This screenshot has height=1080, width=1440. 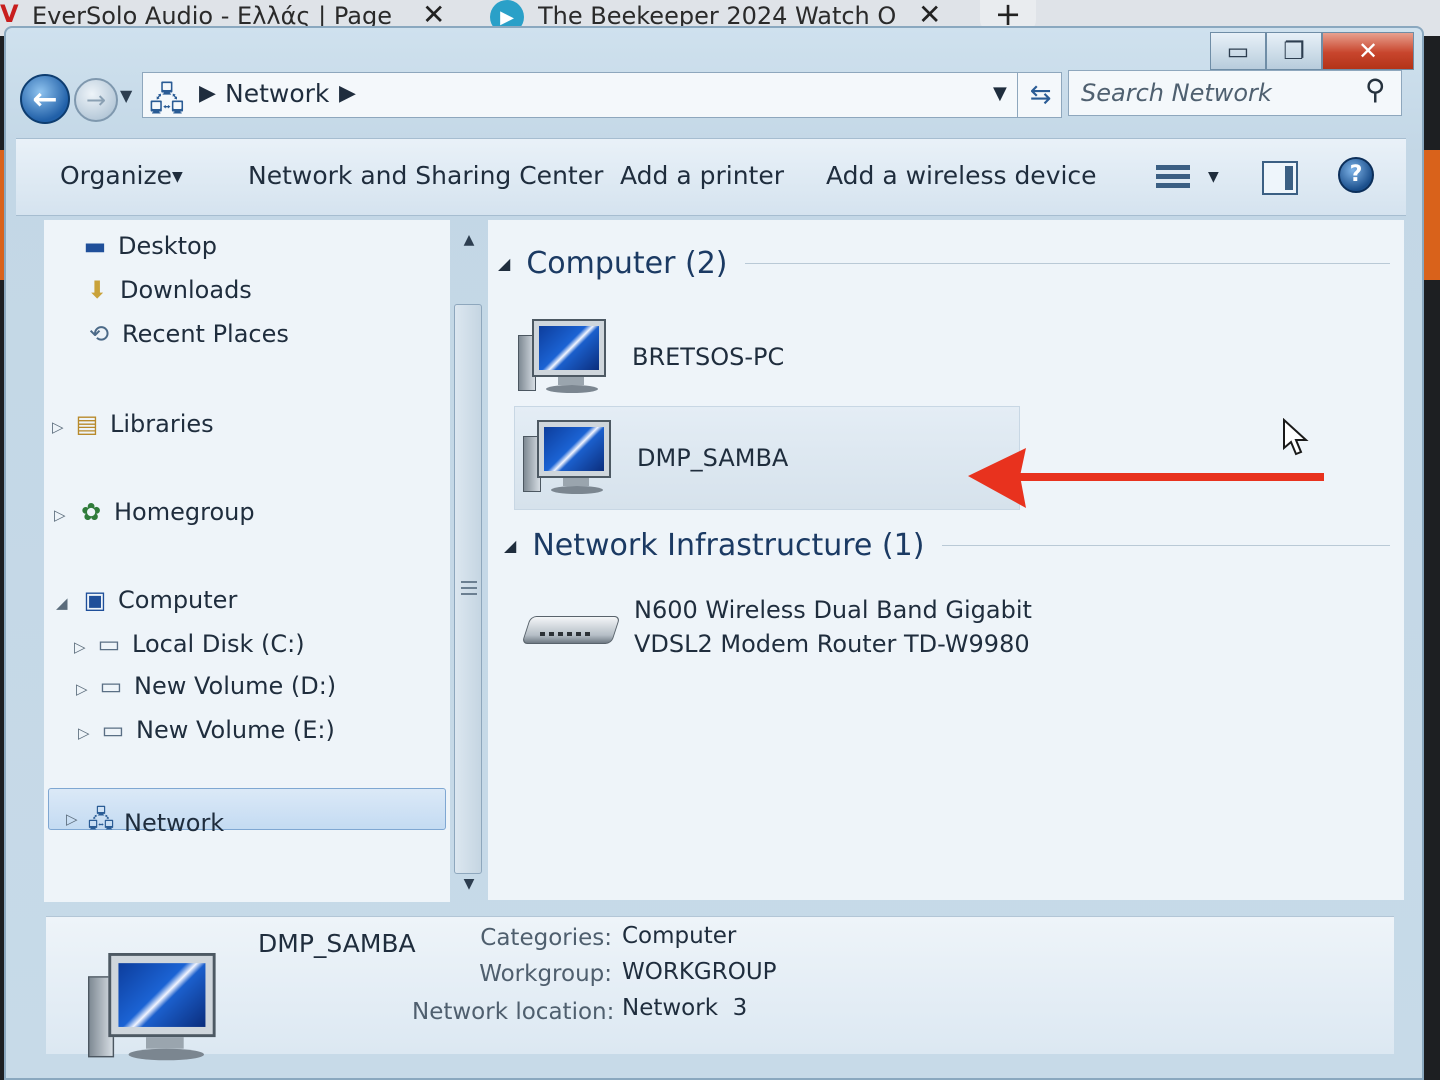 What do you see at coordinates (513, 1012) in the screenshot?
I see `details-key-network-location: Network location:` at bounding box center [513, 1012].